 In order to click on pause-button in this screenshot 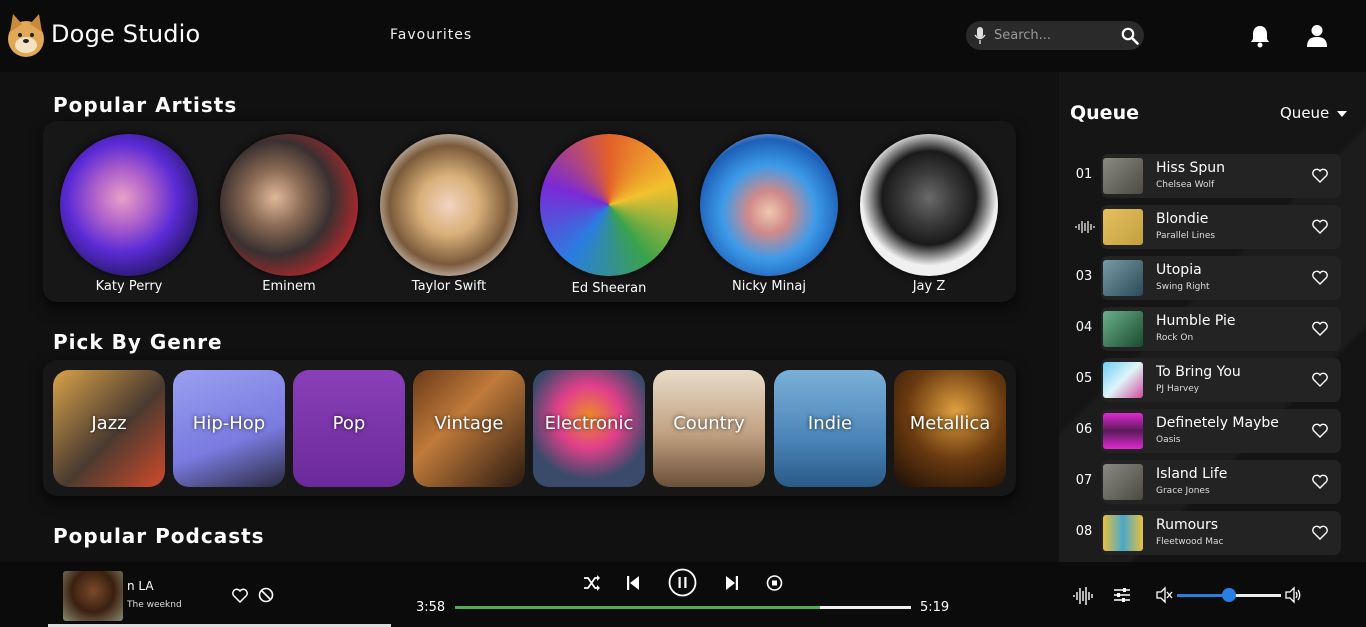, I will do `click(682, 582)`.